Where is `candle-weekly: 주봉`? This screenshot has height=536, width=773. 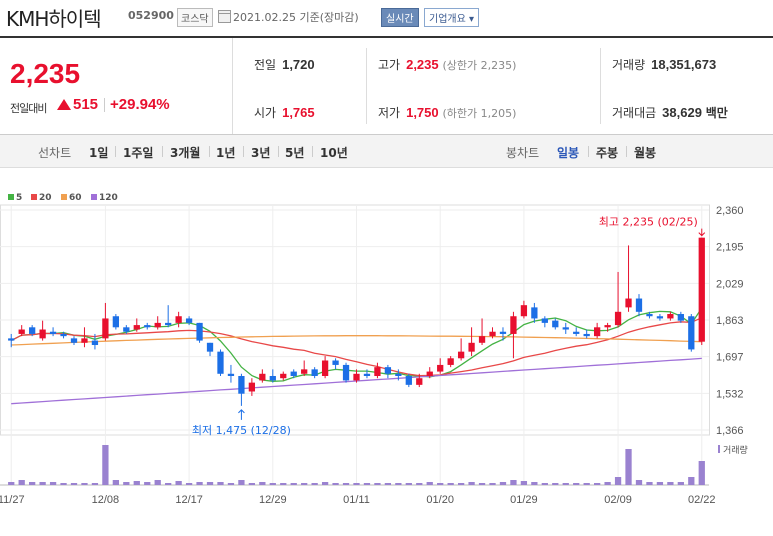
candle-weekly: 주봉 is located at coordinates (607, 152).